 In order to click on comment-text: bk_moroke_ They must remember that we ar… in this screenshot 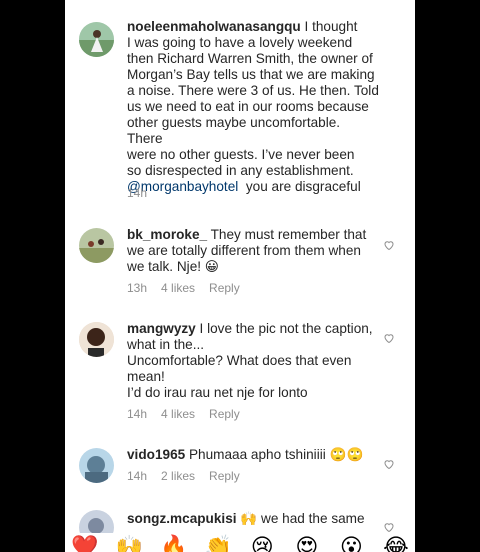, I will do `click(247, 250)`.